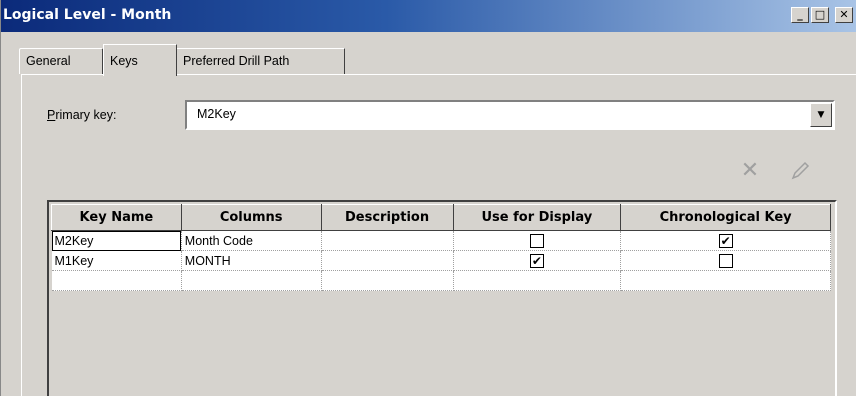 This screenshot has width=856, height=396. I want to click on table-row: M2Key Month Code ✔, so click(441, 240).